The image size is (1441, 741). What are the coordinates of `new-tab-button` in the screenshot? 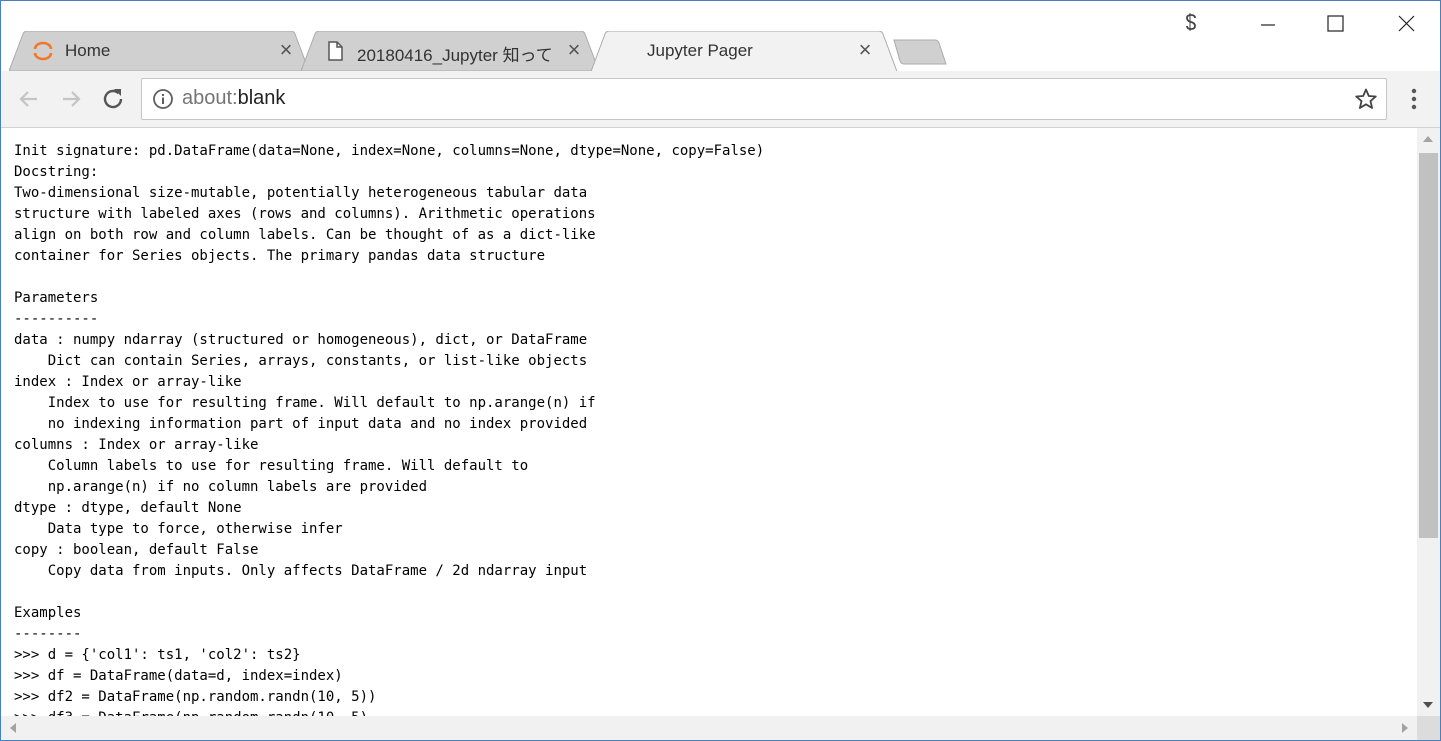 It's located at (920, 52).